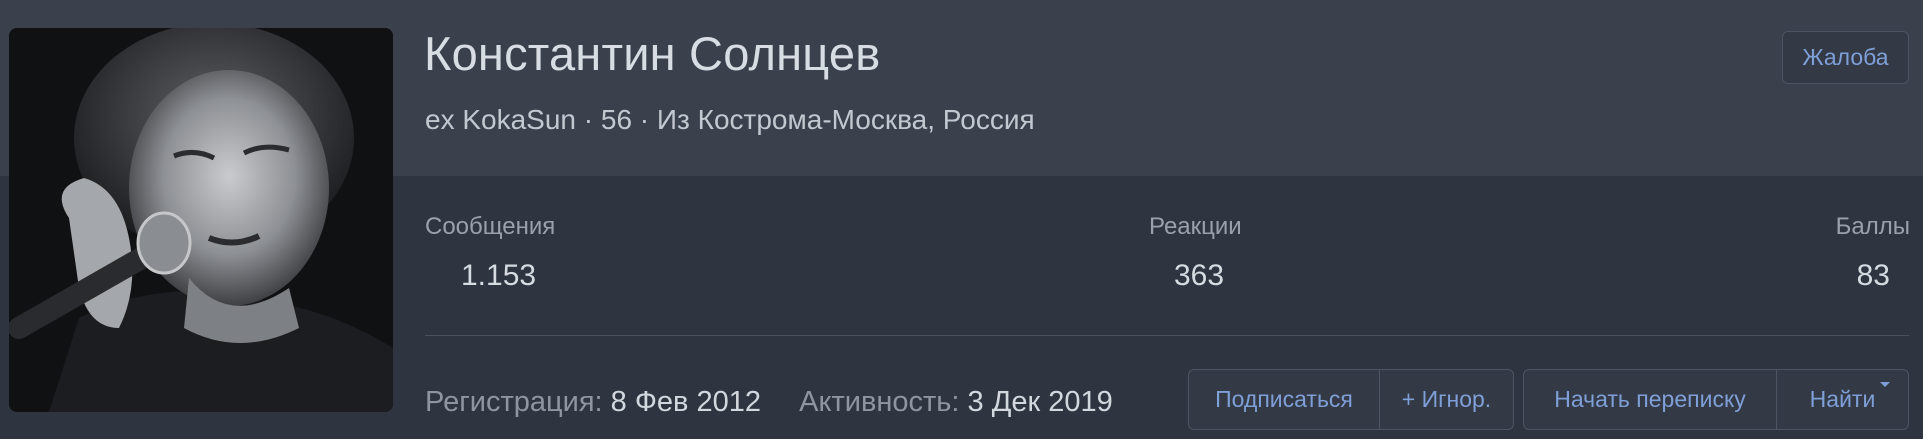 The width and height of the screenshot is (1923, 439). I want to click on stat-messages-label: Сообщения, so click(490, 226).